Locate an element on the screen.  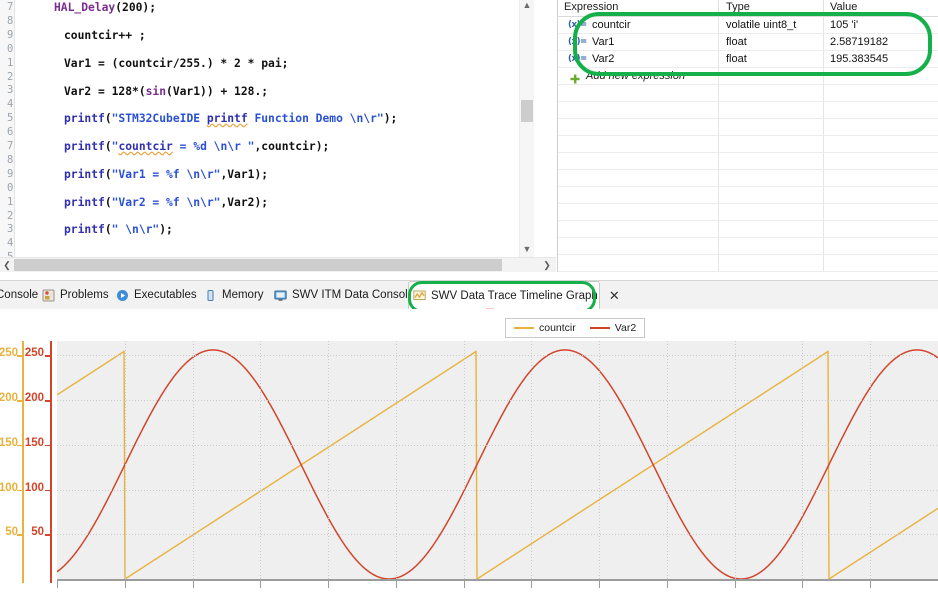
legend-item-var2: Var2 is located at coordinates (612, 328).